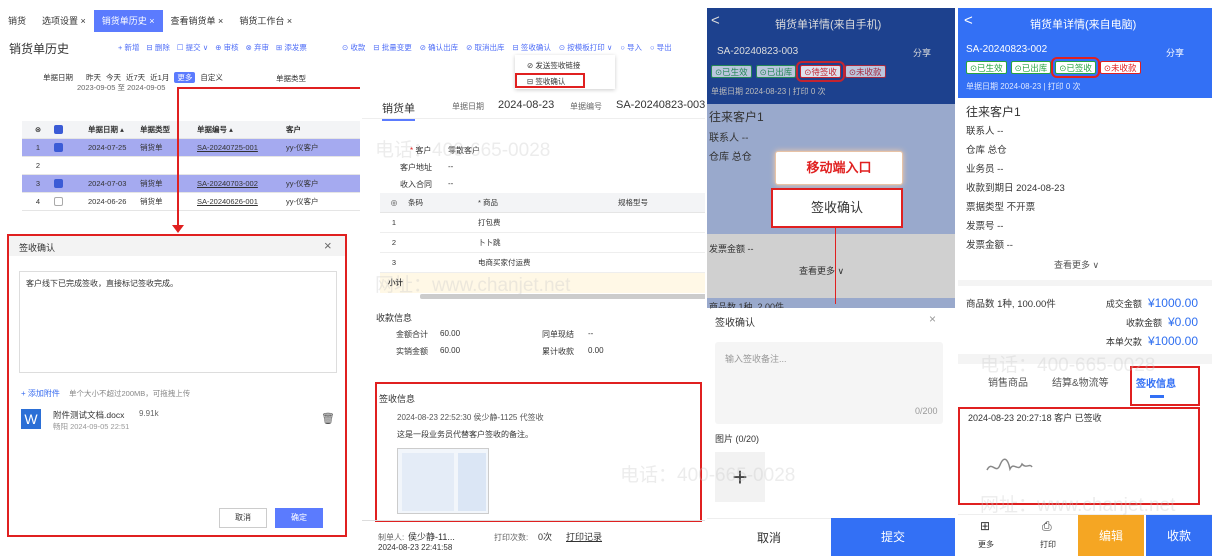 The image size is (1217, 560). What do you see at coordinates (1007, 49) in the screenshot?
I see `doc-code: SA-20240823-002` at bounding box center [1007, 49].